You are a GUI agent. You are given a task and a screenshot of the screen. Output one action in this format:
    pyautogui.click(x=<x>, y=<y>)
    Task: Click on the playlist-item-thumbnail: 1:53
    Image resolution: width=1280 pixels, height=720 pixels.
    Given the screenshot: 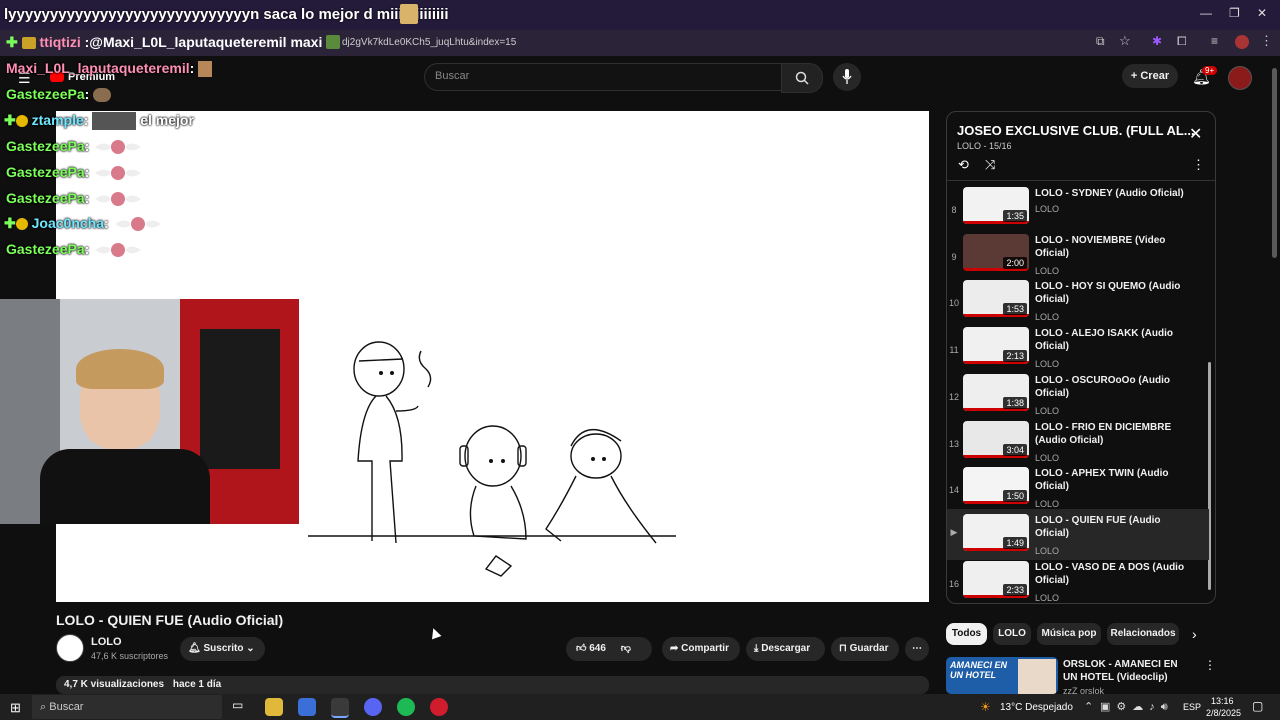 What is the action you would take?
    pyautogui.click(x=996, y=299)
    